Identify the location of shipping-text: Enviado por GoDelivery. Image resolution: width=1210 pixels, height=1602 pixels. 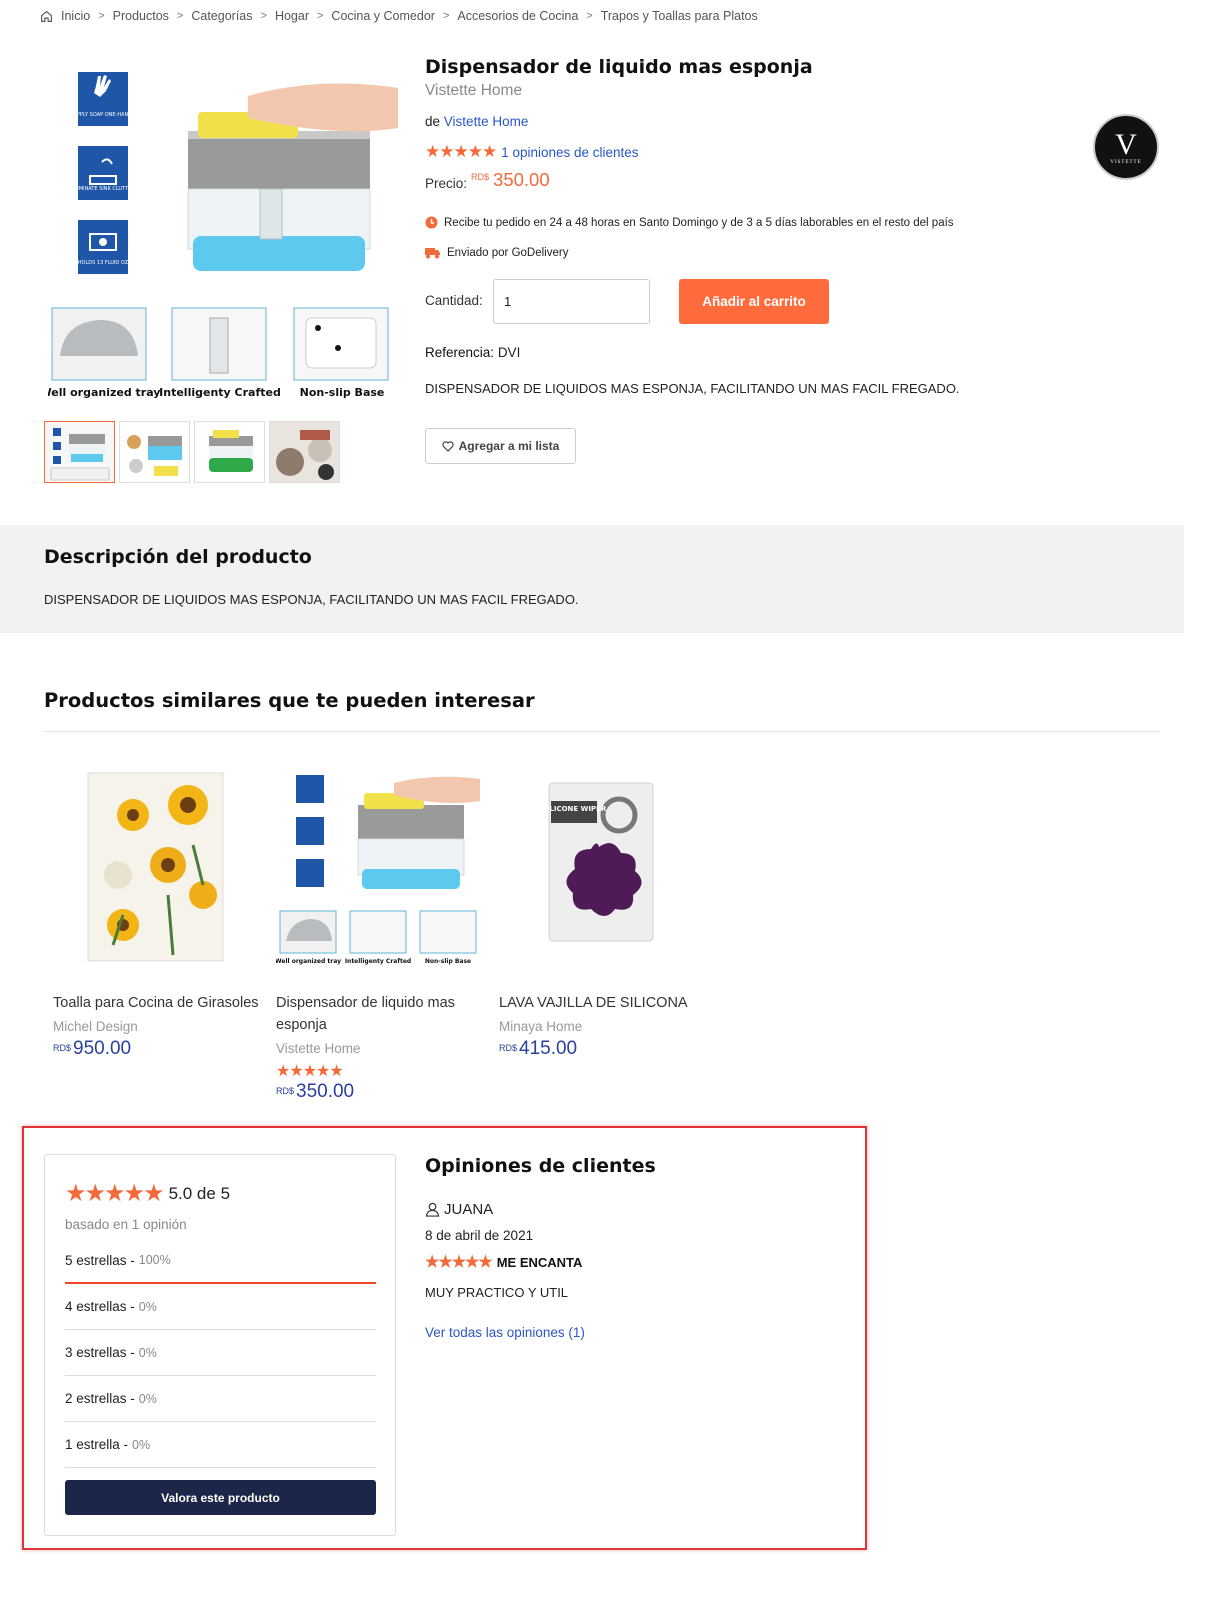
(508, 252).